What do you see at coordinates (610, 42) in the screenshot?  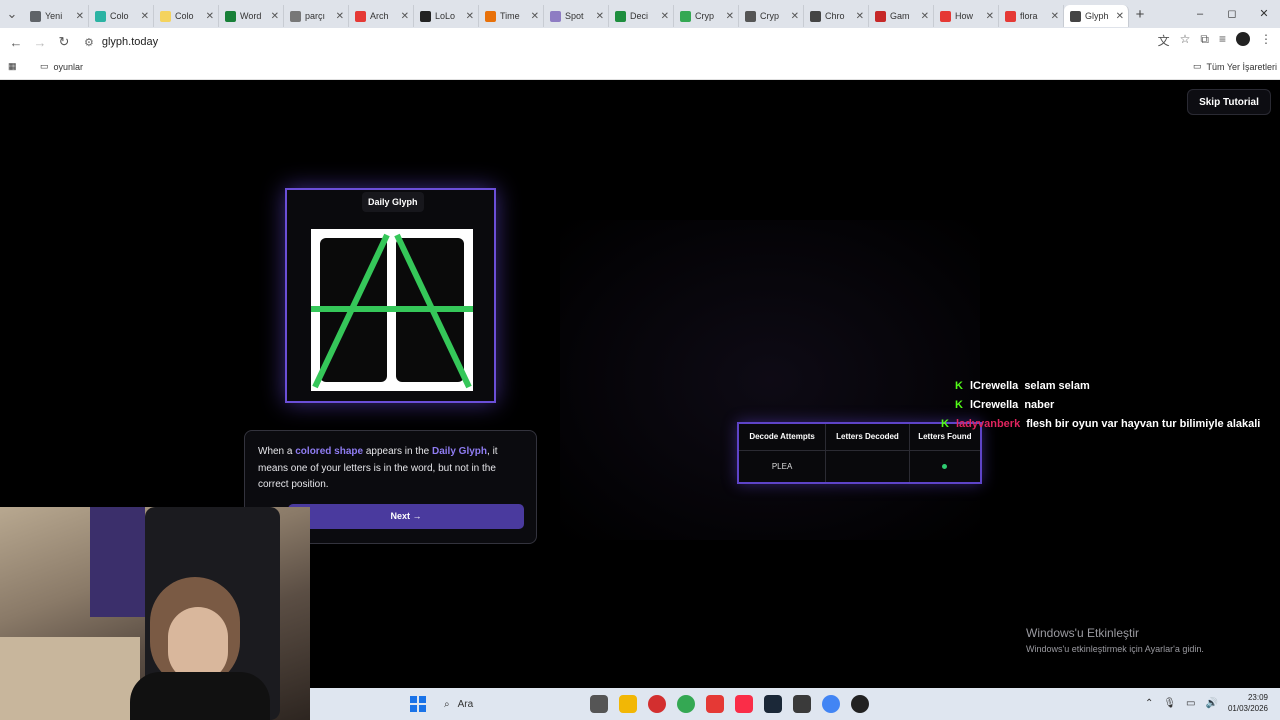 I see `address-bar: ⚙ glyph.today` at bounding box center [610, 42].